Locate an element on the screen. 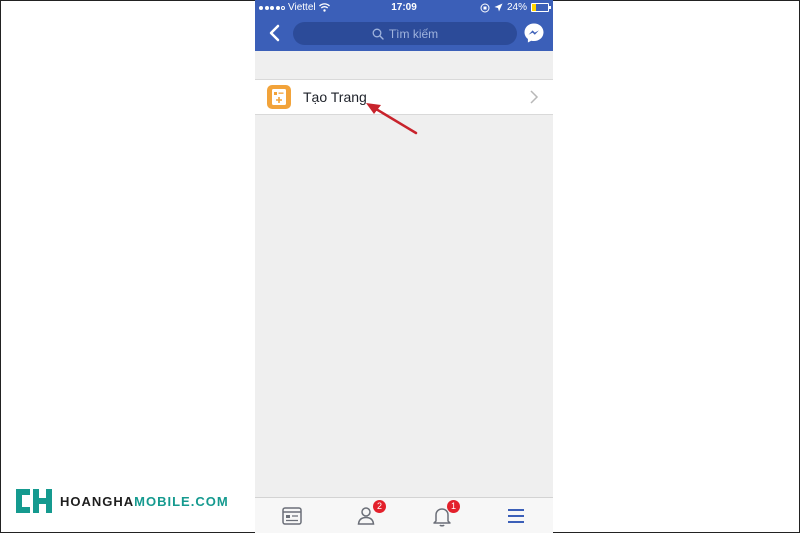  create-page-label: Tạo Trang is located at coordinates (335, 97).